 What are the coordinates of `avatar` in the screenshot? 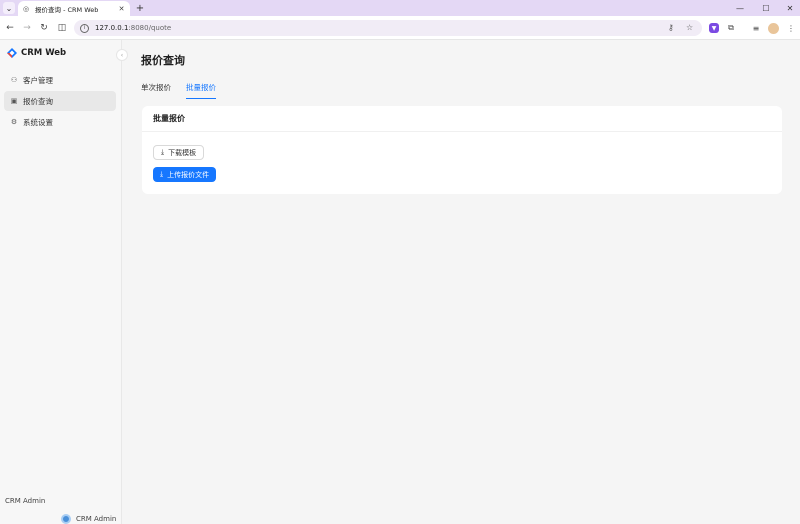 It's located at (66, 519).